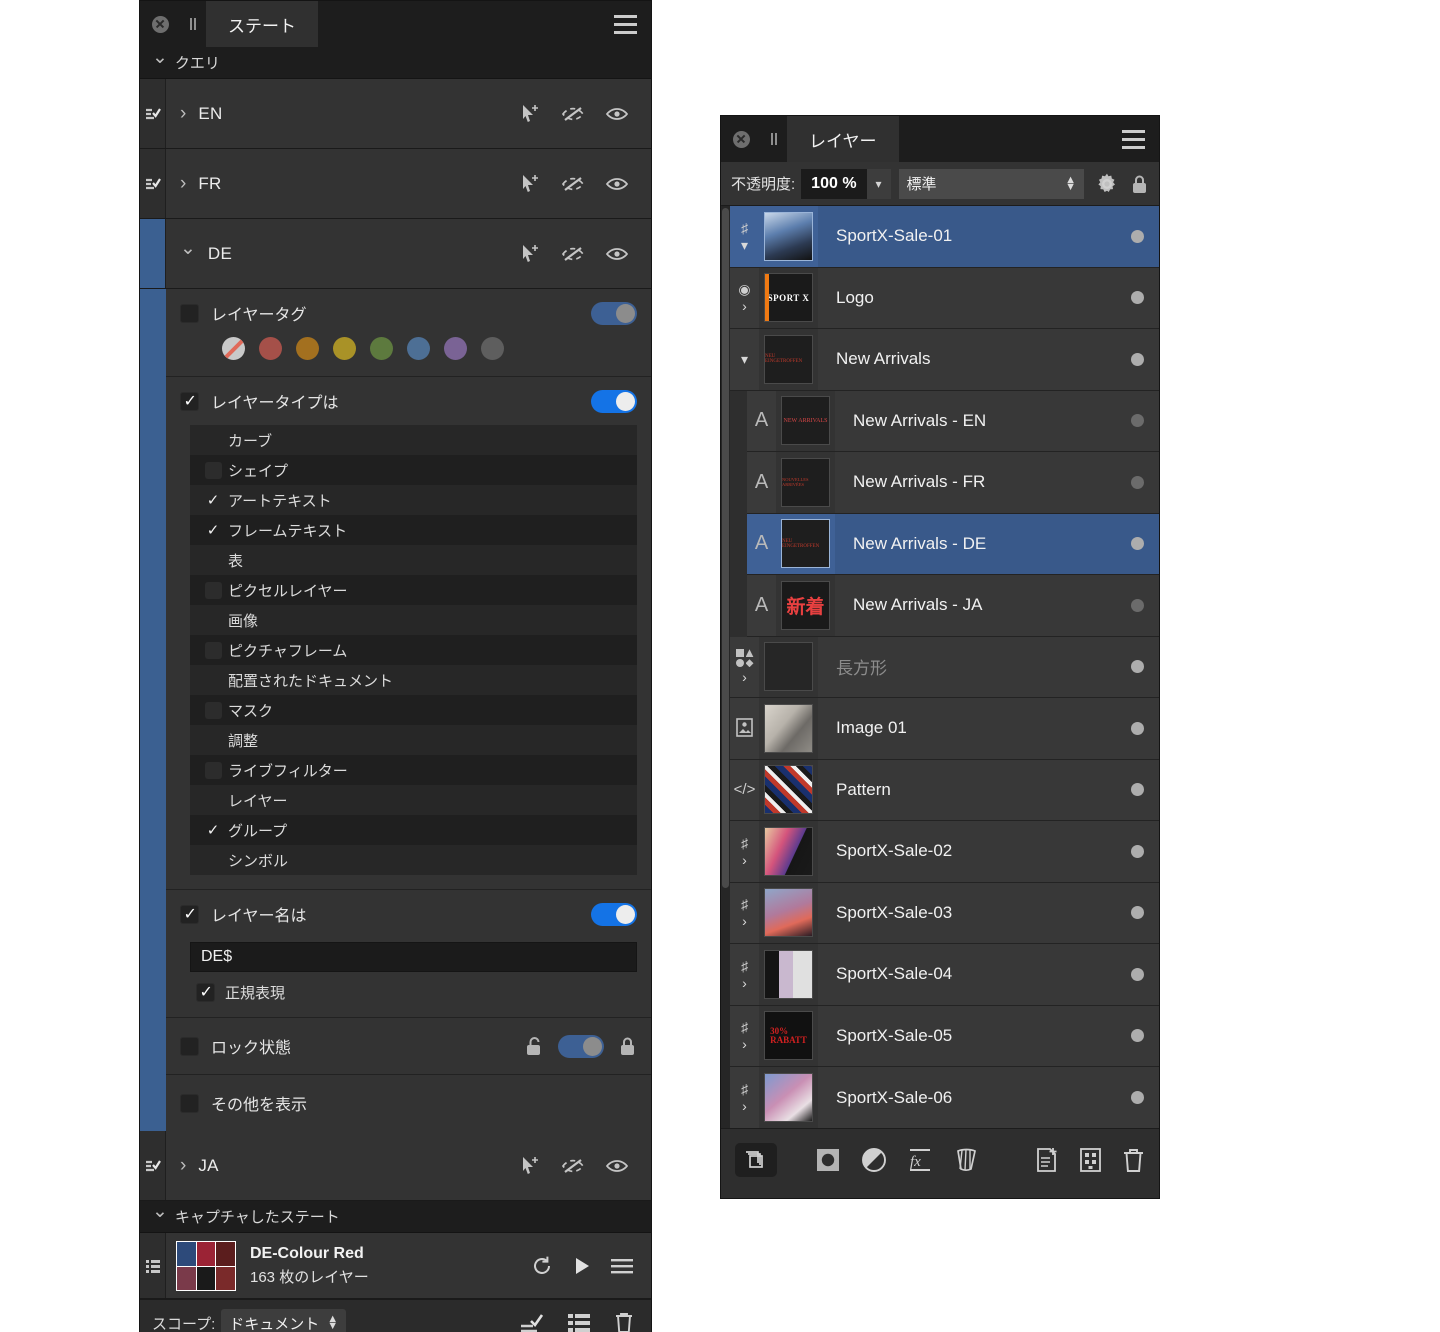 This screenshot has height=1332, width=1440. I want to click on lock-state-toggle, so click(581, 1046).